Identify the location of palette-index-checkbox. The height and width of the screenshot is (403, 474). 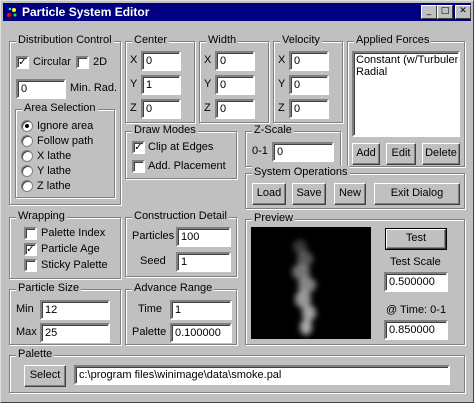
(30, 233).